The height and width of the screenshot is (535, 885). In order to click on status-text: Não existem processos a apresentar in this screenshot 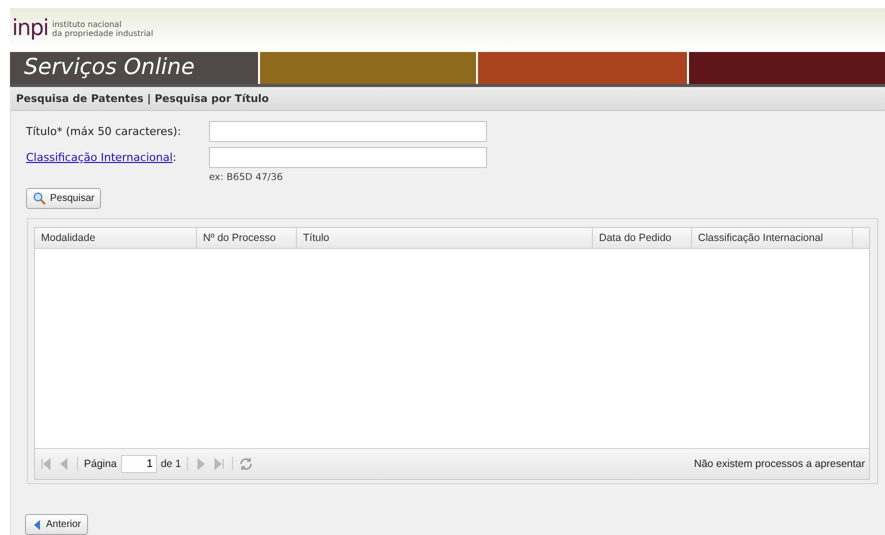, I will do `click(779, 464)`.